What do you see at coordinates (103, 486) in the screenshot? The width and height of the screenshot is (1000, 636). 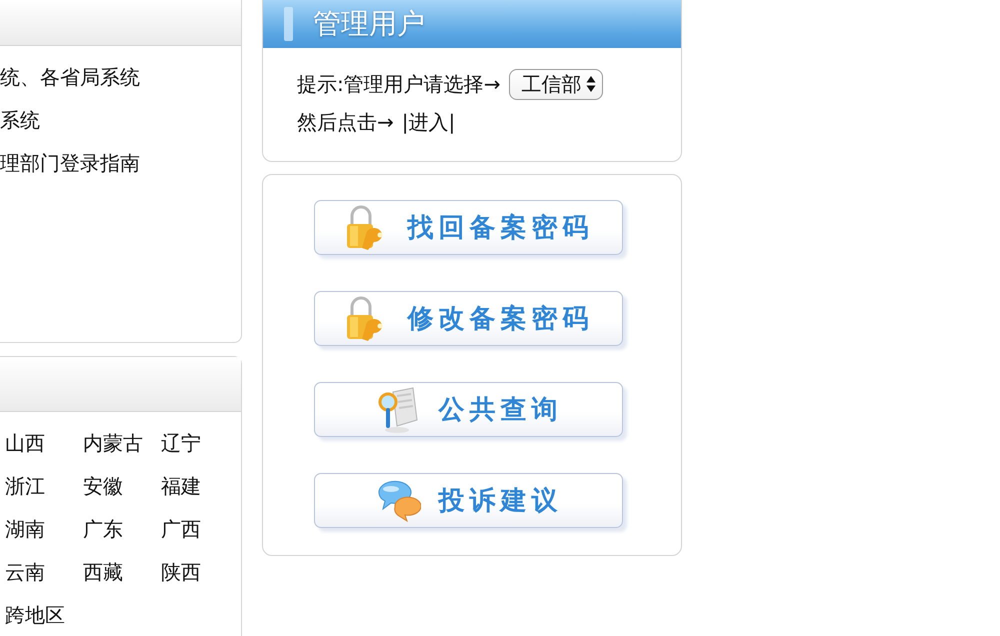 I see `region-link: 安徽` at bounding box center [103, 486].